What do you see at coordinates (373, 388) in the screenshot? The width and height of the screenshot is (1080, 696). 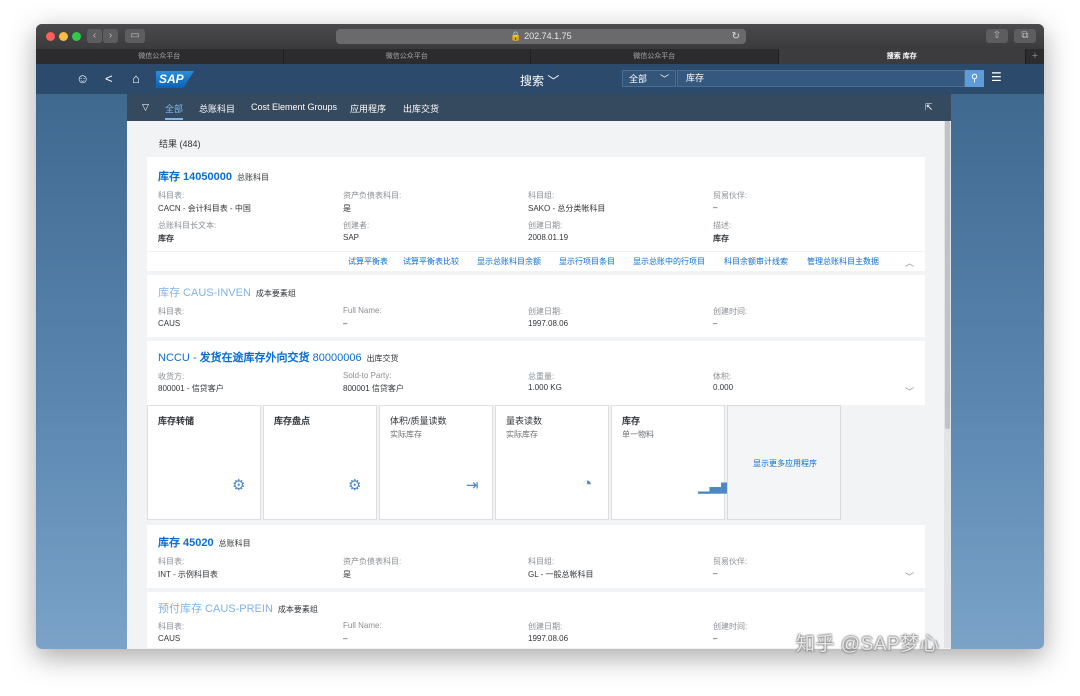 I see `field-value: 800001 信贷客户` at bounding box center [373, 388].